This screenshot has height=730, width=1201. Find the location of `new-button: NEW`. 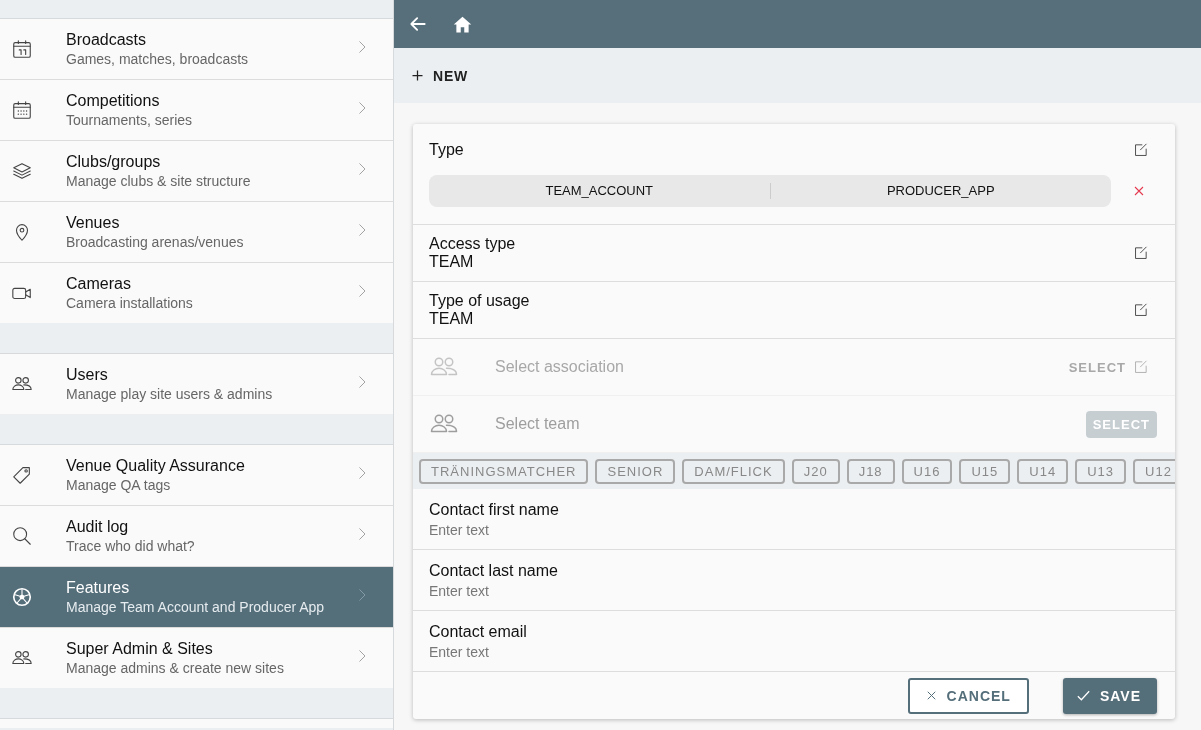

new-button: NEW is located at coordinates (439, 75).